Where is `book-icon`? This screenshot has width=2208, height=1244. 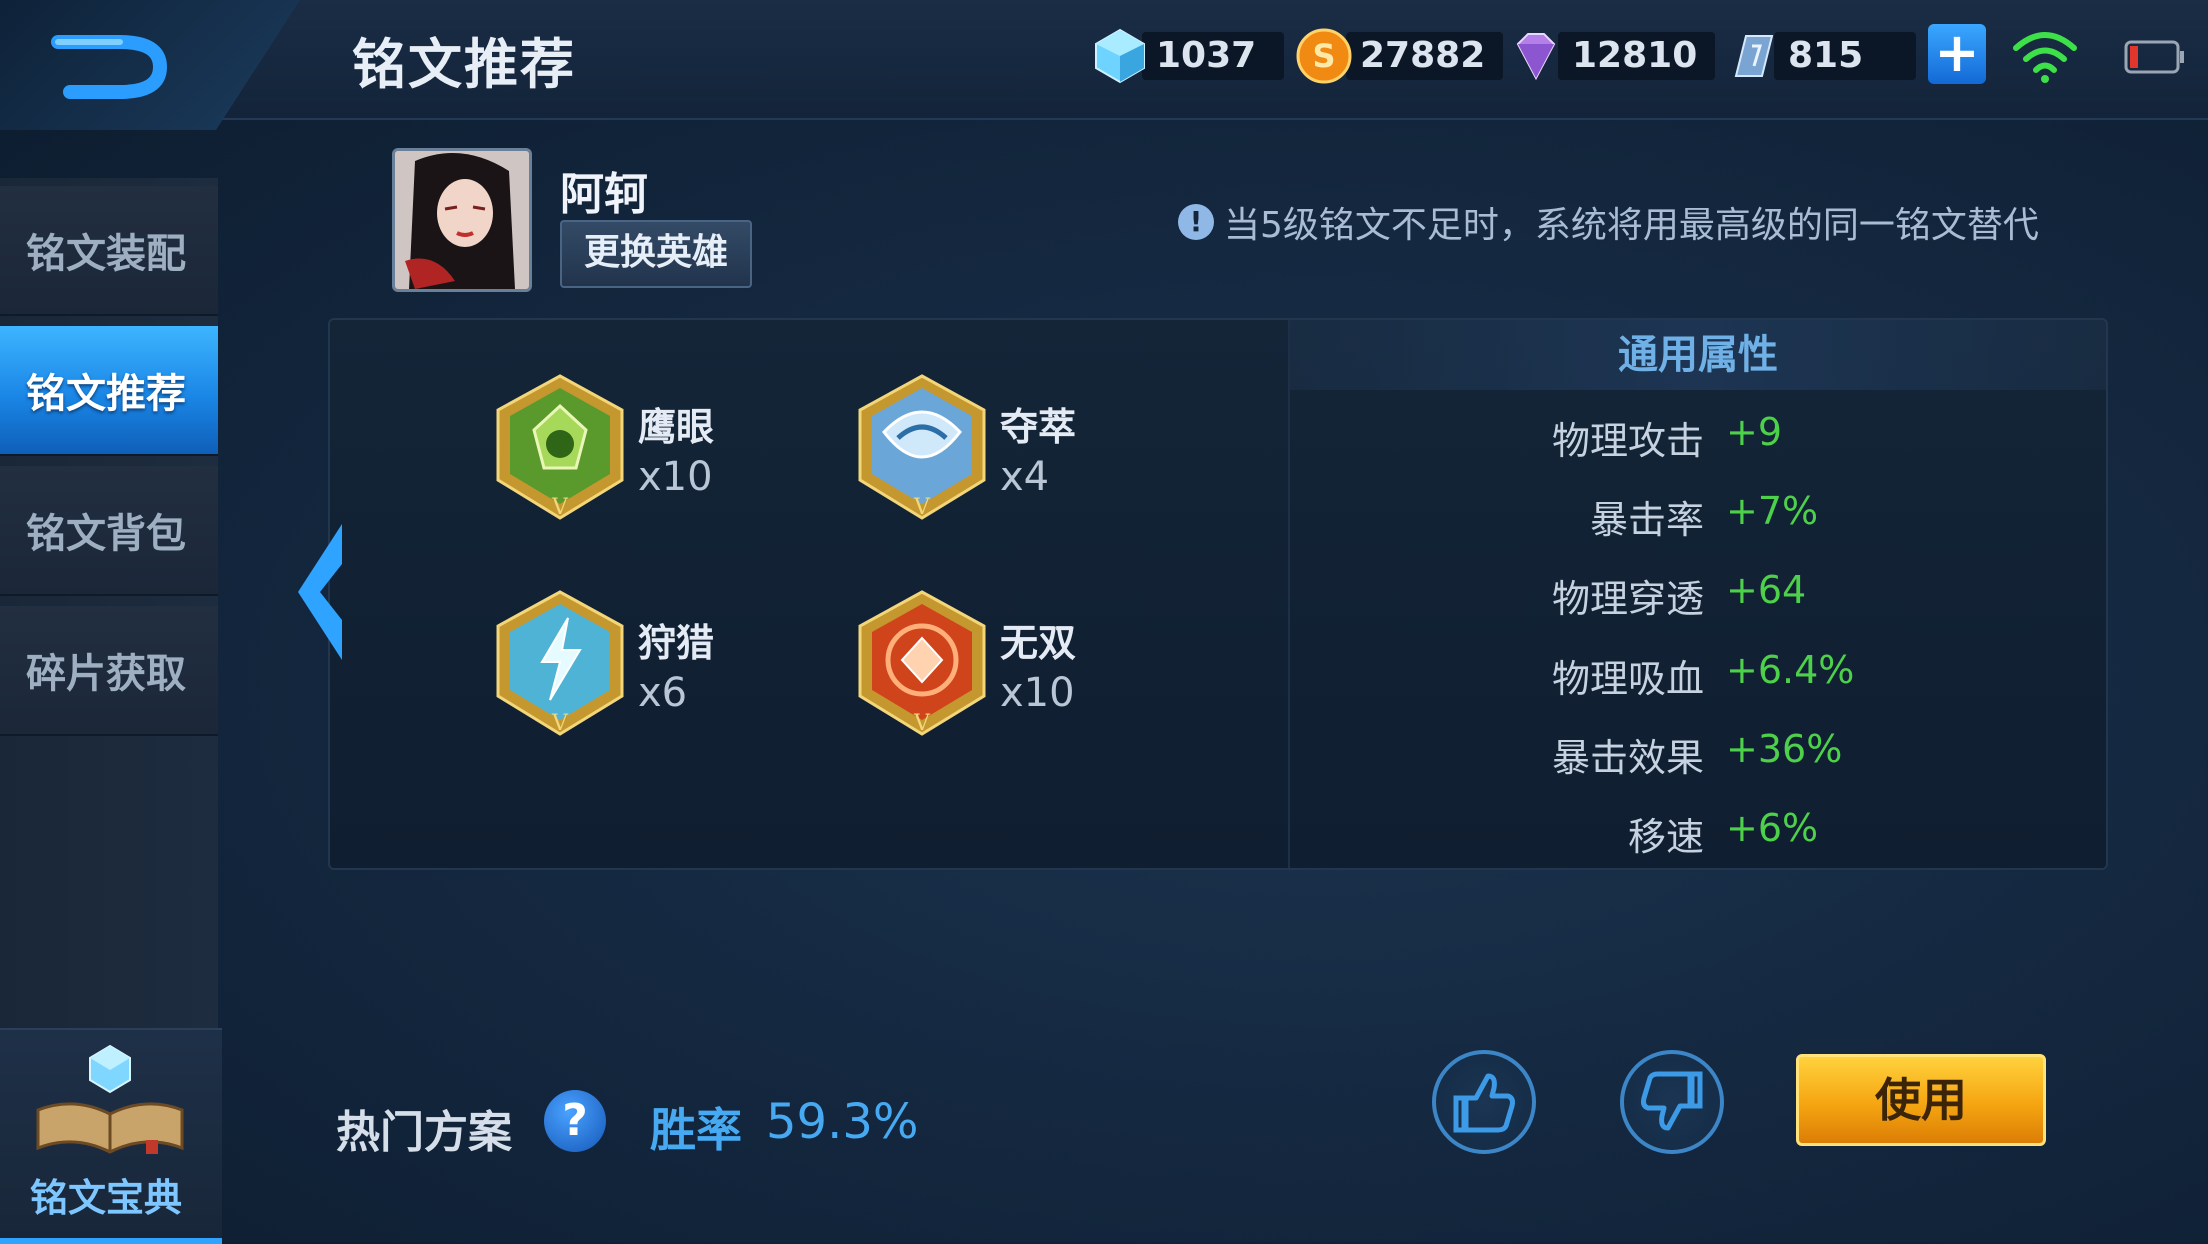
book-icon is located at coordinates (110, 1099).